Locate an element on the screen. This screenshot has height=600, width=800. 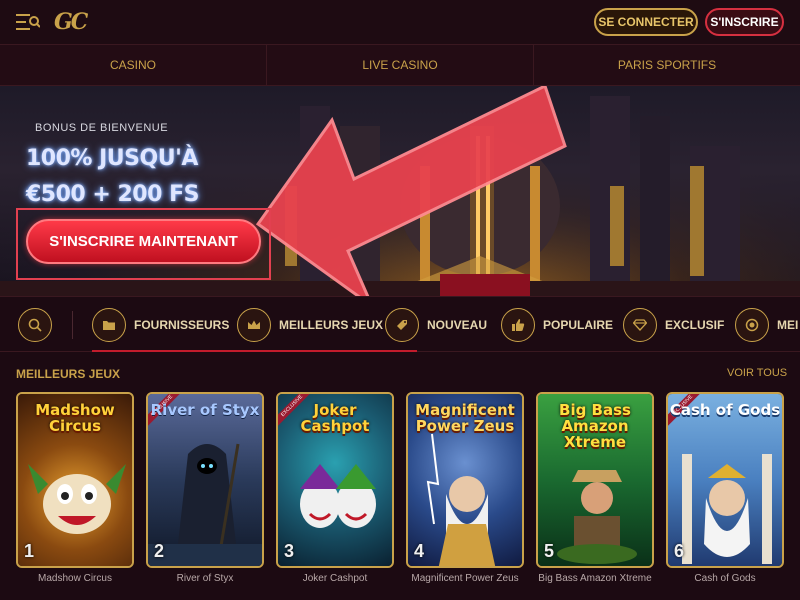
crown-icon is located at coordinates (254, 325).